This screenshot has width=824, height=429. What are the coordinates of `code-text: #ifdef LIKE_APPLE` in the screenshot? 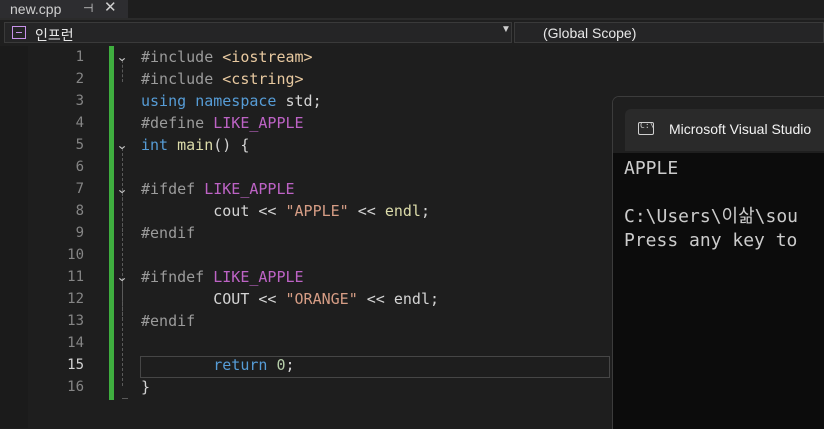 It's located at (218, 189).